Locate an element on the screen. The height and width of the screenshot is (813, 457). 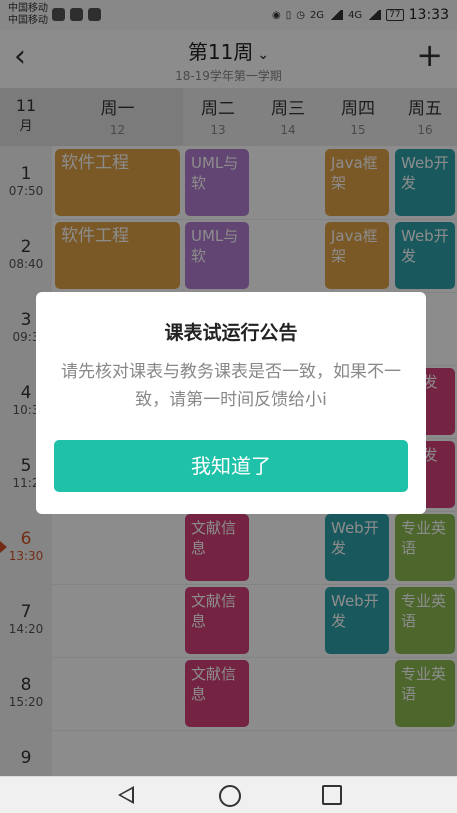
nav-home-icon is located at coordinates (230, 796).